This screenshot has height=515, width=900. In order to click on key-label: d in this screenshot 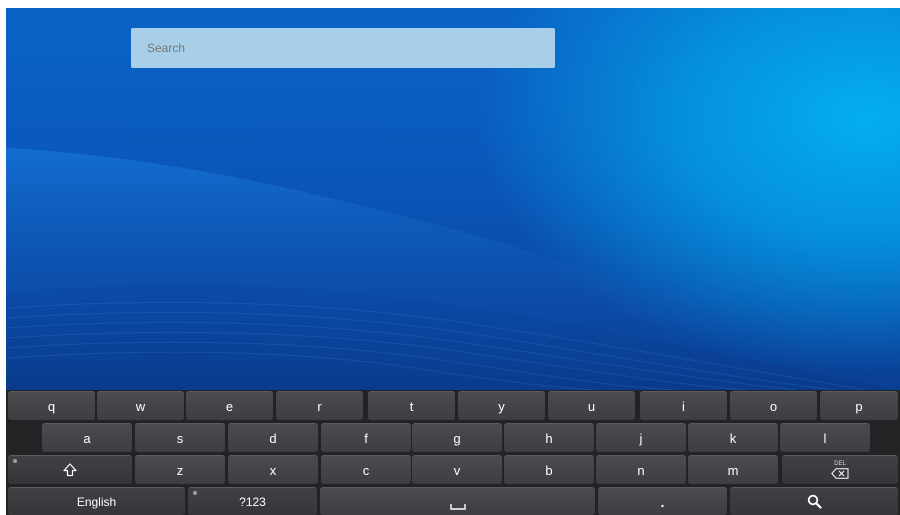, I will do `click(273, 438)`.